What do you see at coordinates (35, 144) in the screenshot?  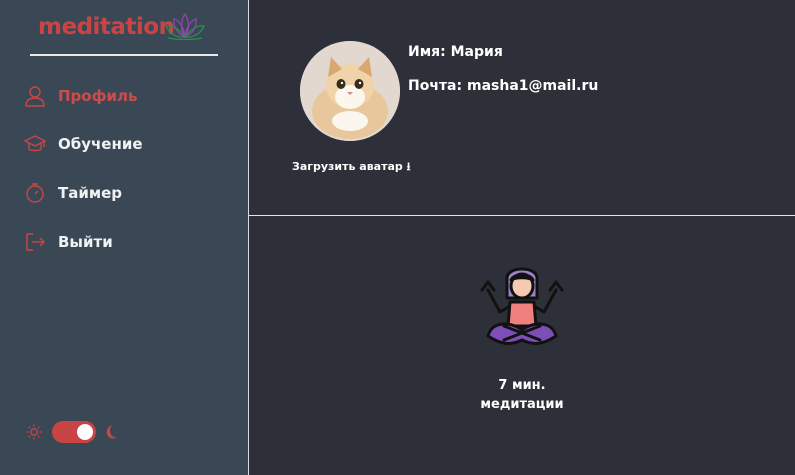 I see `graduation-cap-icon` at bounding box center [35, 144].